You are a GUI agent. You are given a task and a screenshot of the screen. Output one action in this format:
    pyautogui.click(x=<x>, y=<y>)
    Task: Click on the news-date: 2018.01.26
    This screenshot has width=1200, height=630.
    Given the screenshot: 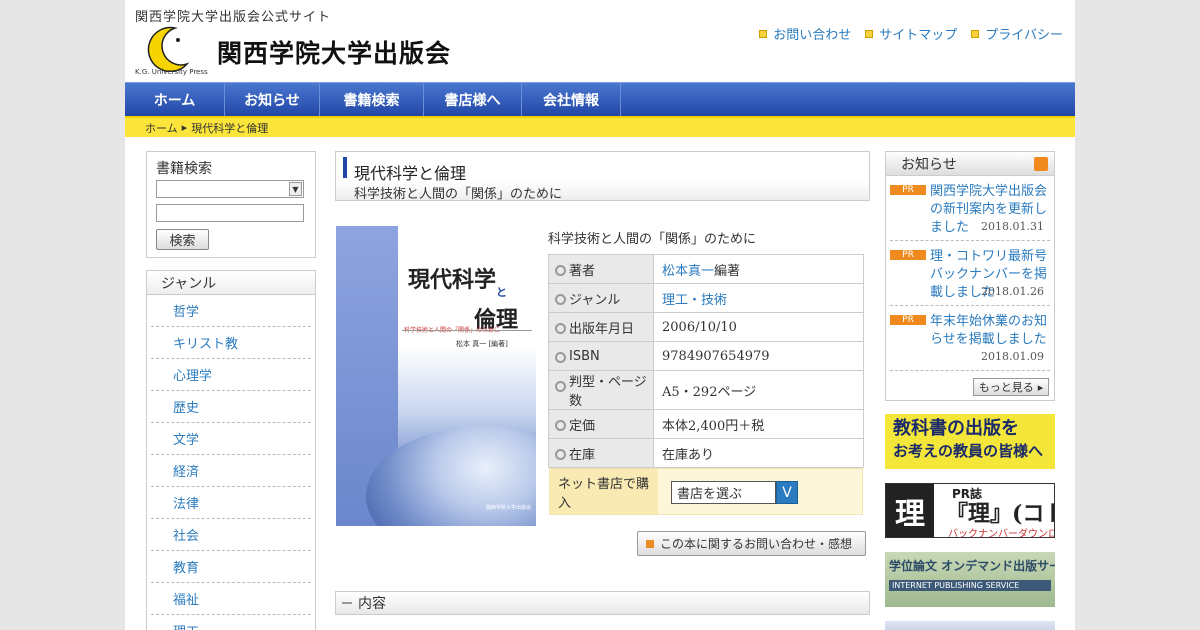 What is the action you would take?
    pyautogui.click(x=1012, y=291)
    